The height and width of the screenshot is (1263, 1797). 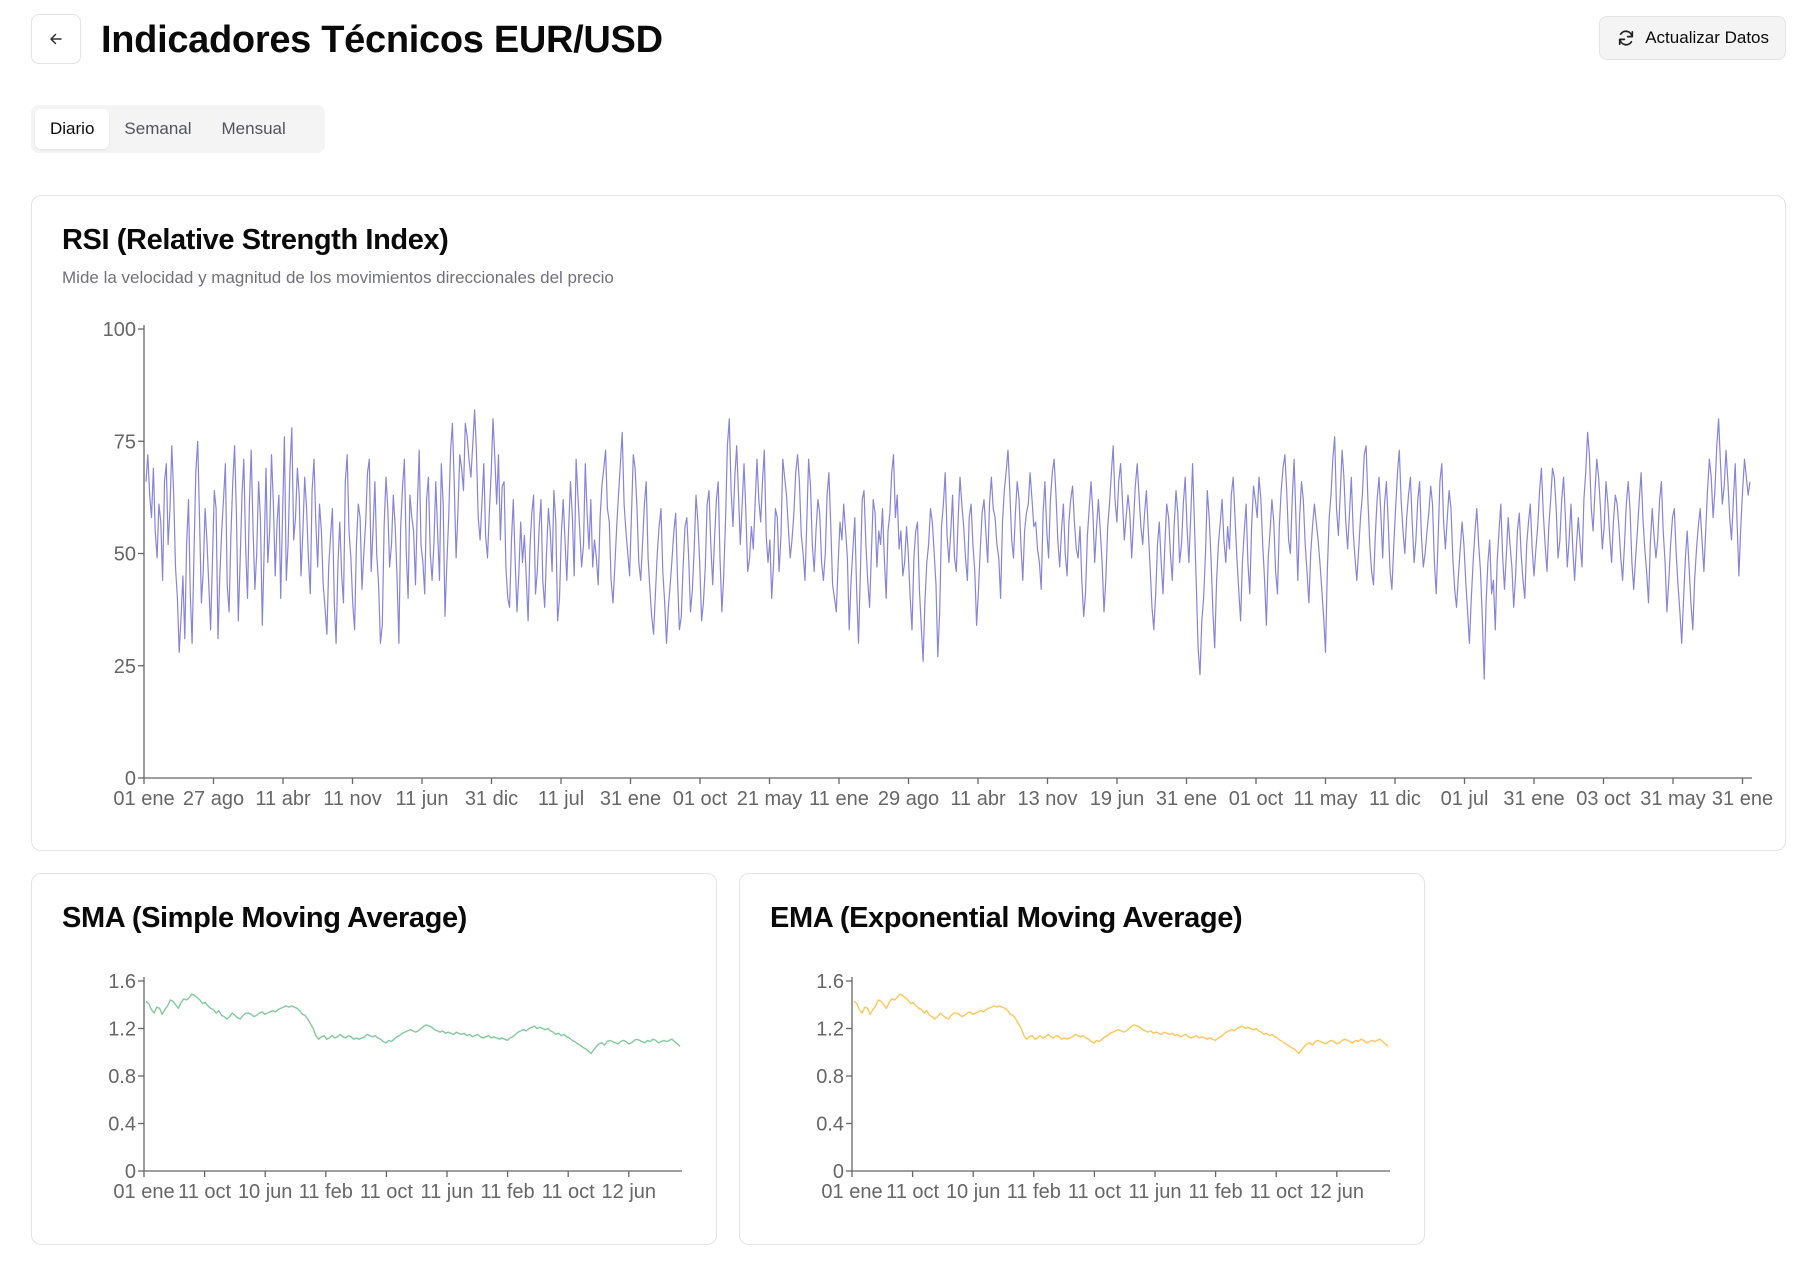 I want to click on sma-y-tick-label: 0, so click(x=130, y=1172).